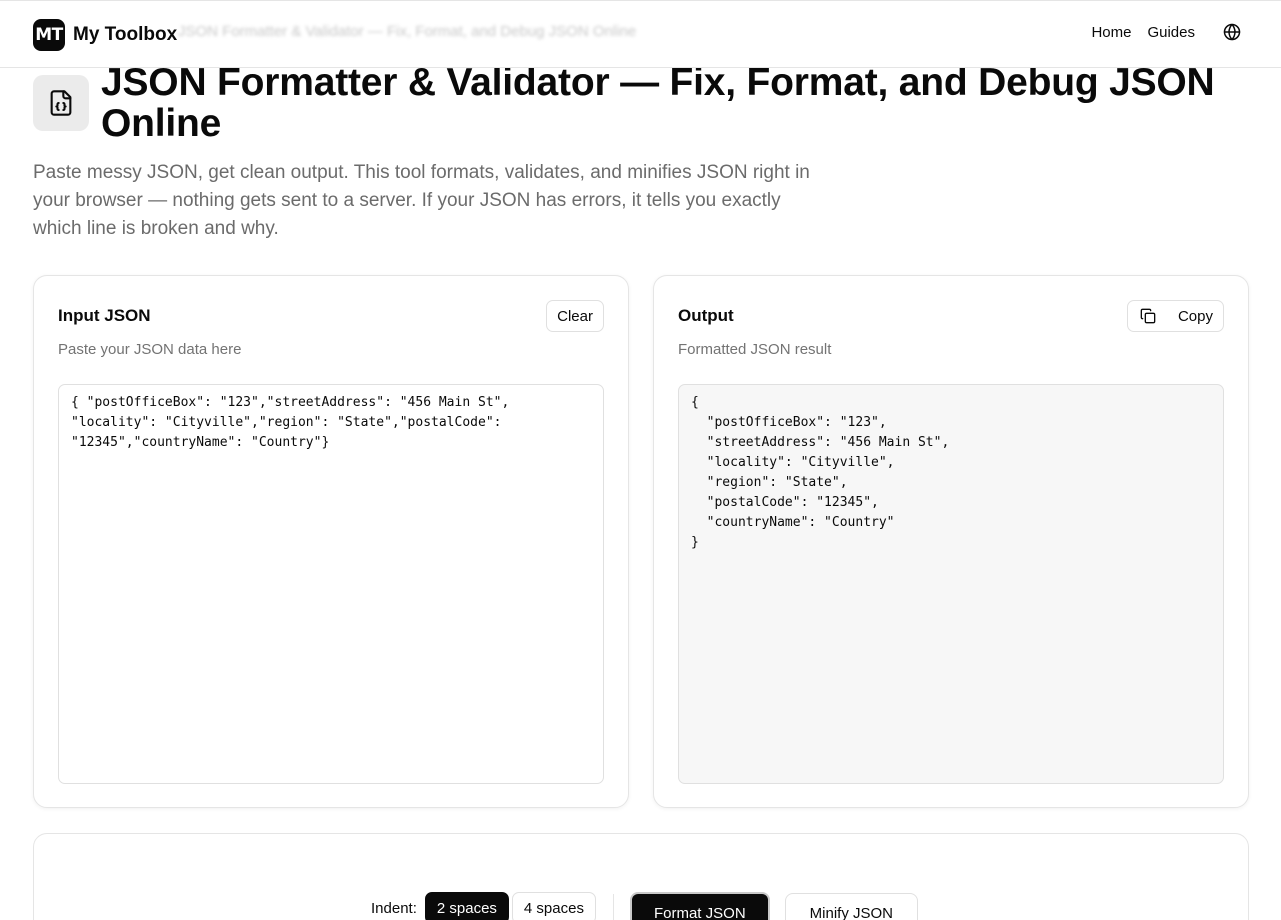  I want to click on nav-links: Home Guides, so click(1158, 32).